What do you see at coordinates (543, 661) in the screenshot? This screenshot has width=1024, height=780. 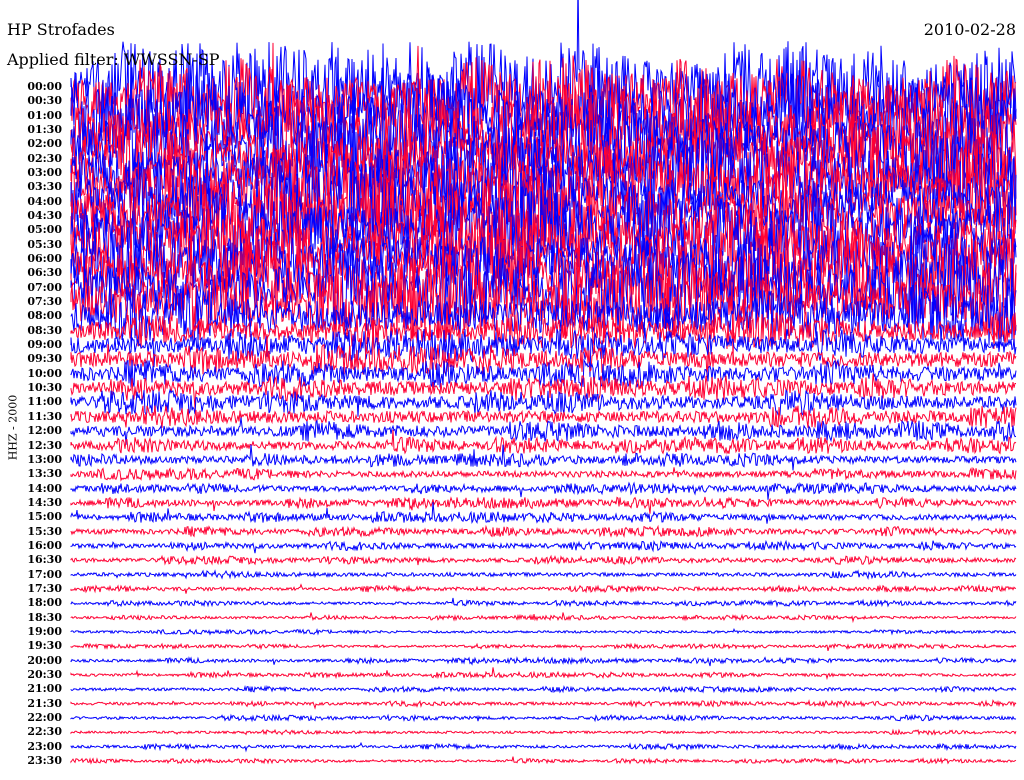 I see `trace-2000` at bounding box center [543, 661].